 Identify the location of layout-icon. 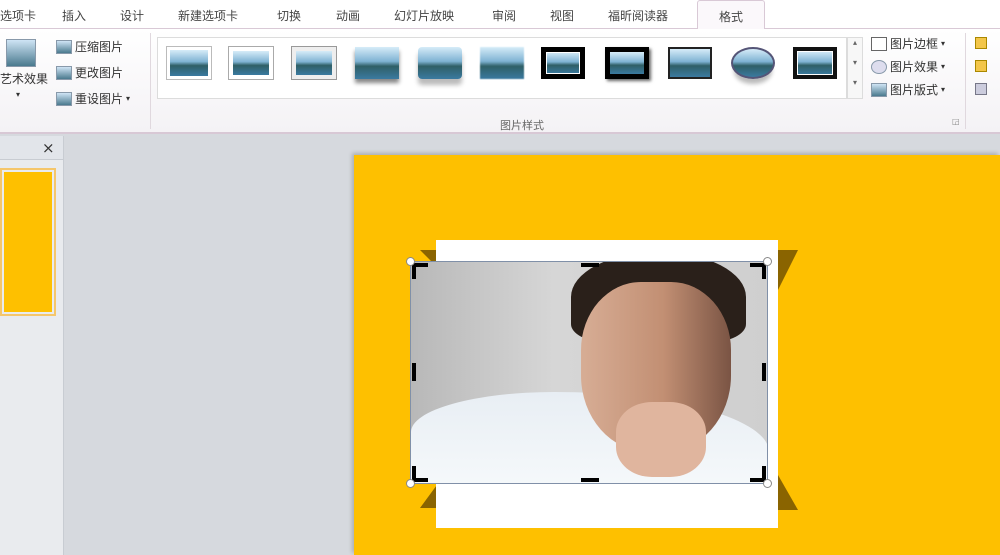
(879, 89).